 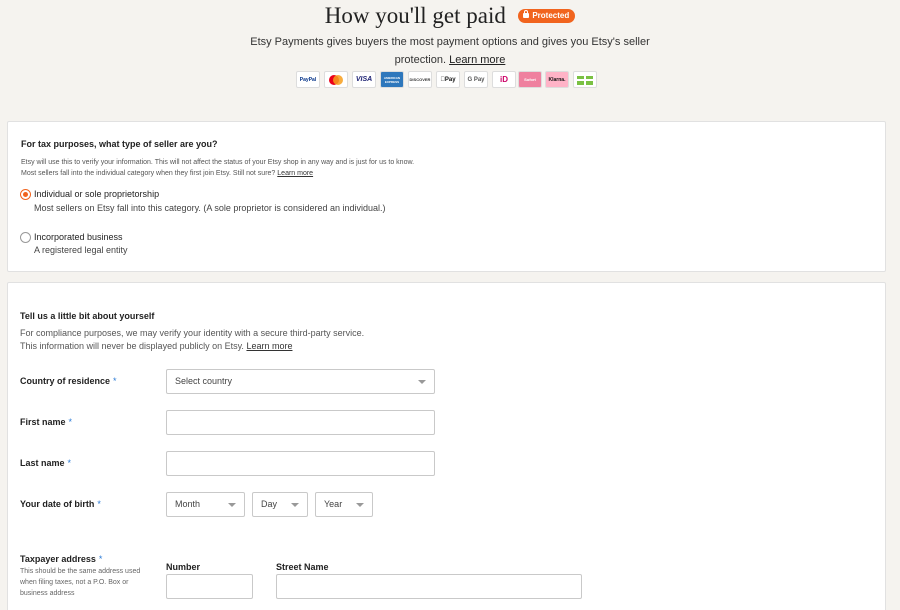 What do you see at coordinates (87, 316) in the screenshot?
I see `about-heading: Tell us a little bit about yourself` at bounding box center [87, 316].